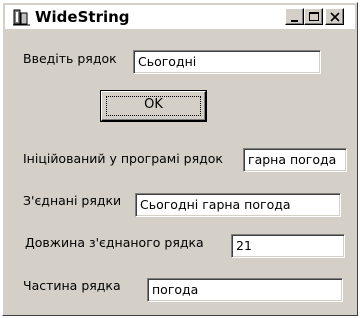 This screenshot has width=360, height=318. I want to click on maximize-button, so click(313, 16).